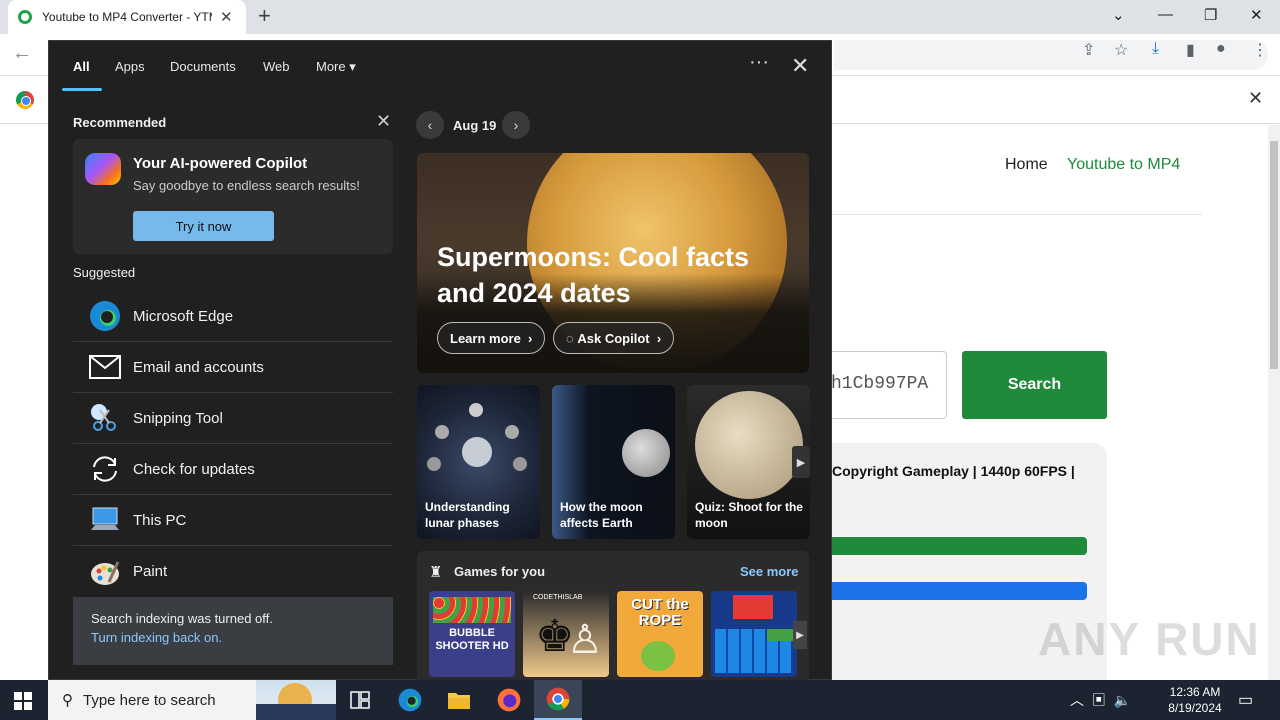 The image size is (1280, 720). What do you see at coordinates (472, 639) in the screenshot?
I see `game-tile-label: BUBBLE SHOOTER HD` at bounding box center [472, 639].